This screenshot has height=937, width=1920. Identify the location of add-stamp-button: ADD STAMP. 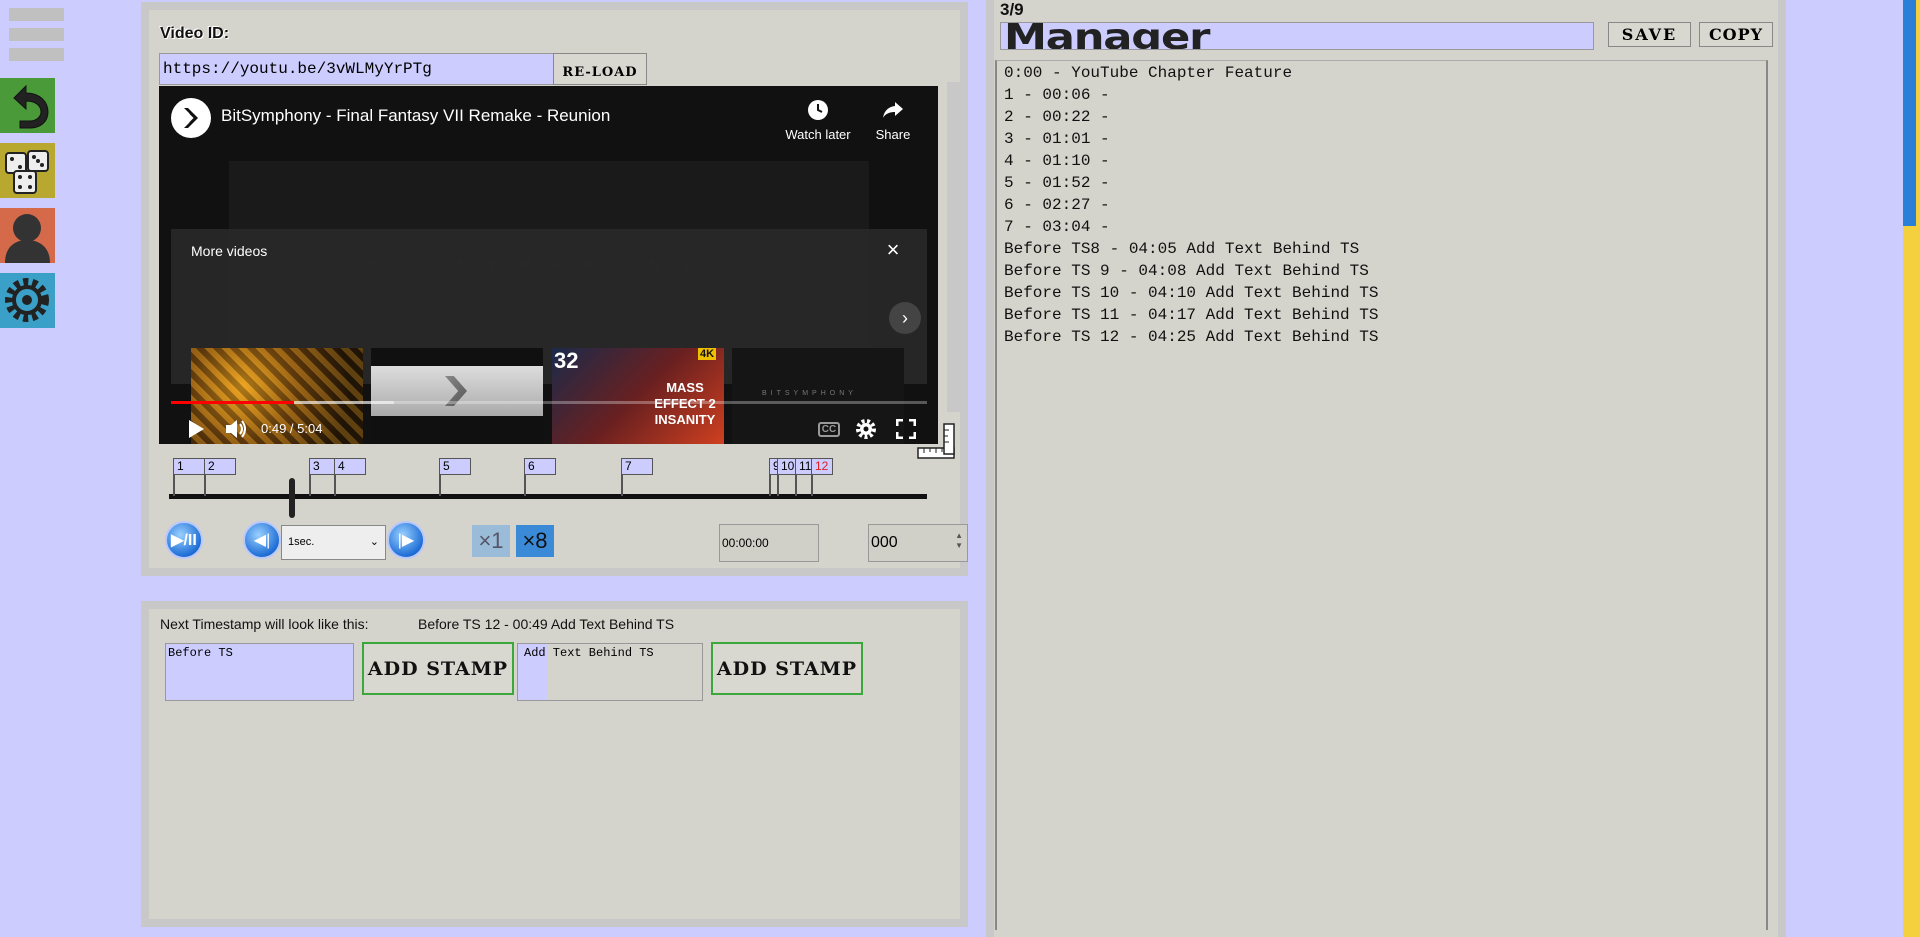
(438, 668).